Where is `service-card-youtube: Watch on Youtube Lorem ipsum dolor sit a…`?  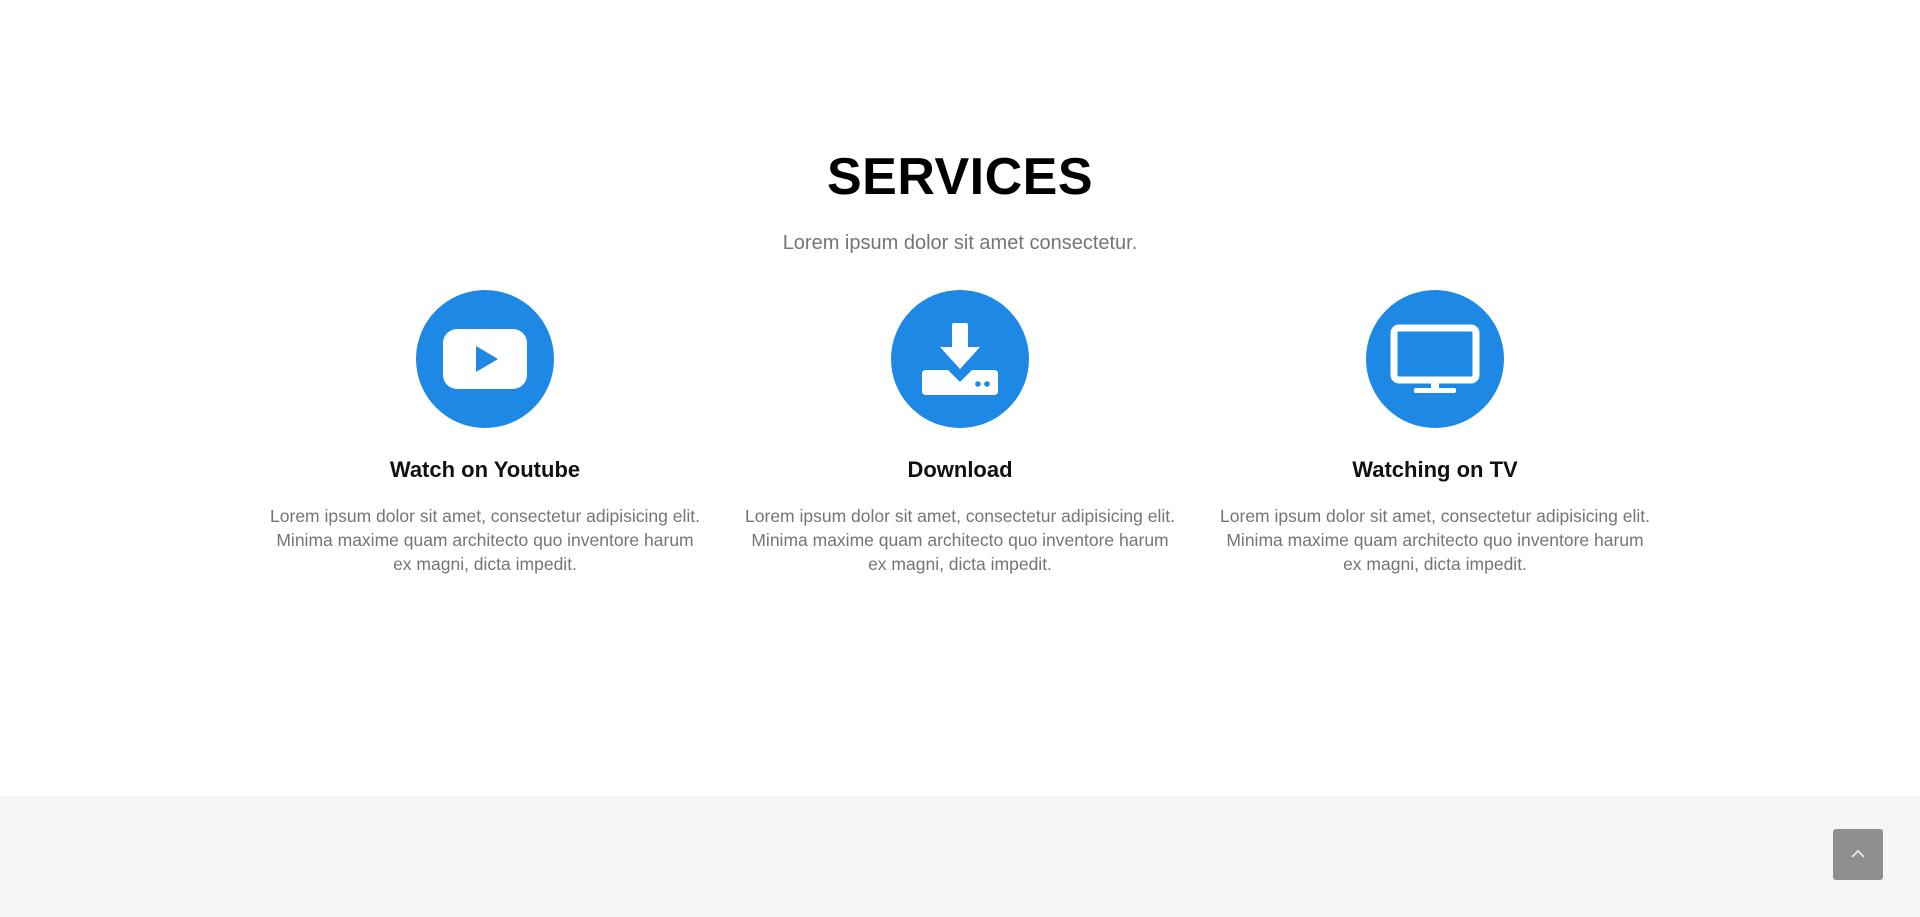
service-card-youtube: Watch on Youtube Lorem ipsum dolor sit a… is located at coordinates (485, 433).